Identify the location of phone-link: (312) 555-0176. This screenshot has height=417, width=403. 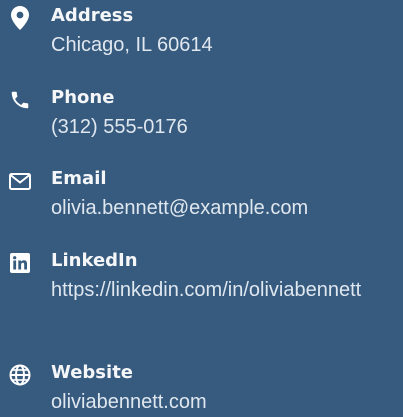
(226, 127).